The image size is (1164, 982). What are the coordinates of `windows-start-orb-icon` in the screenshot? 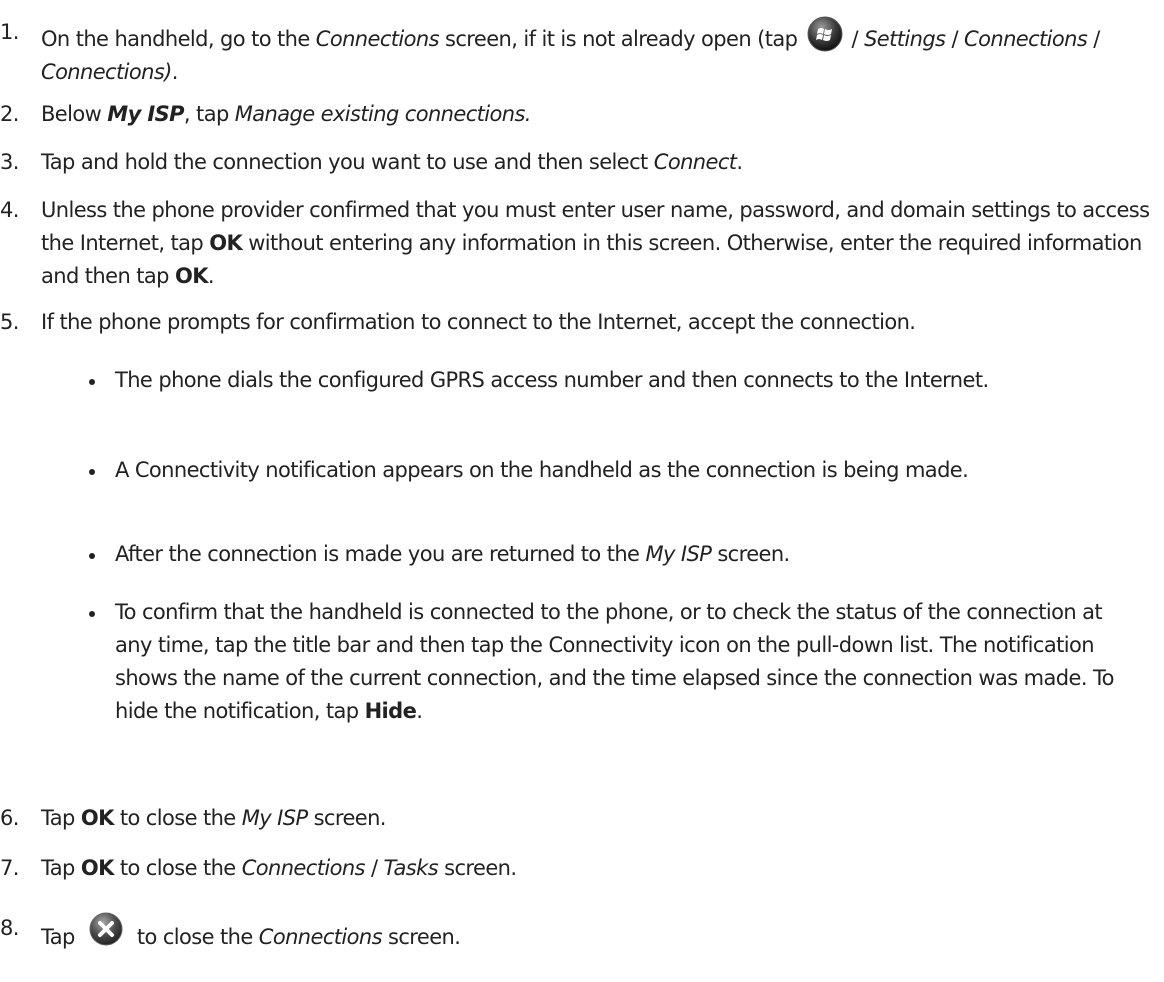 It's located at (825, 34).